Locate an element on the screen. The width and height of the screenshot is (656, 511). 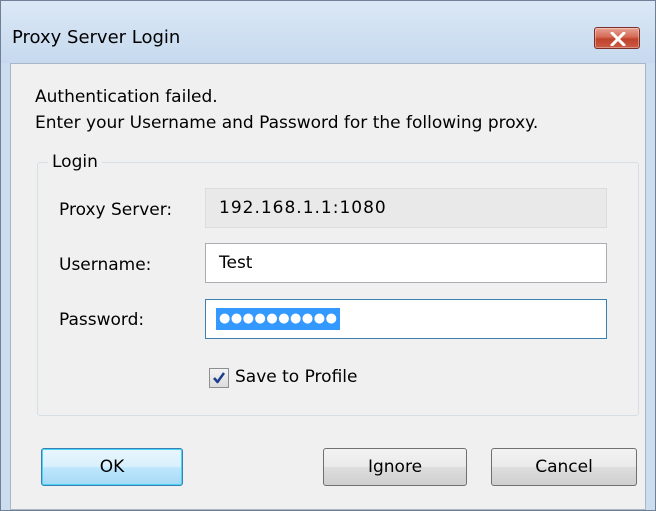
close-button is located at coordinates (617, 38).